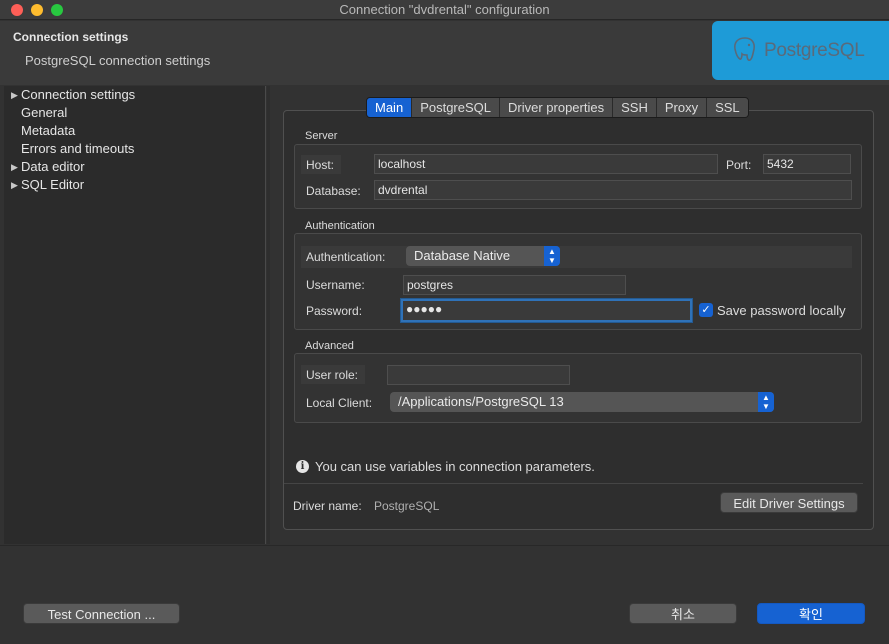 The image size is (889, 644). Describe the element at coordinates (320, 165) in the screenshot. I see `host-label: Host:` at that location.